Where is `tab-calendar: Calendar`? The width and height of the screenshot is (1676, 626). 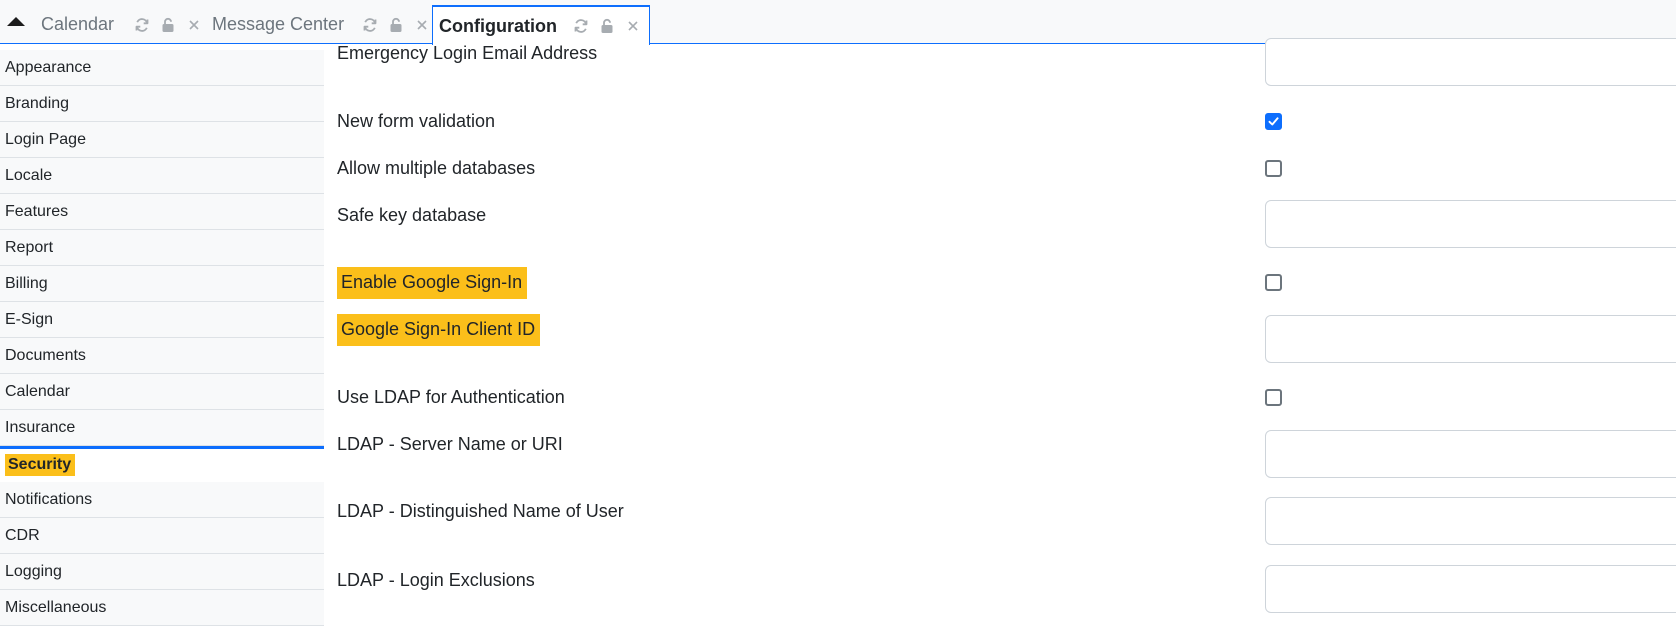
tab-calendar: Calendar is located at coordinates (122, 24).